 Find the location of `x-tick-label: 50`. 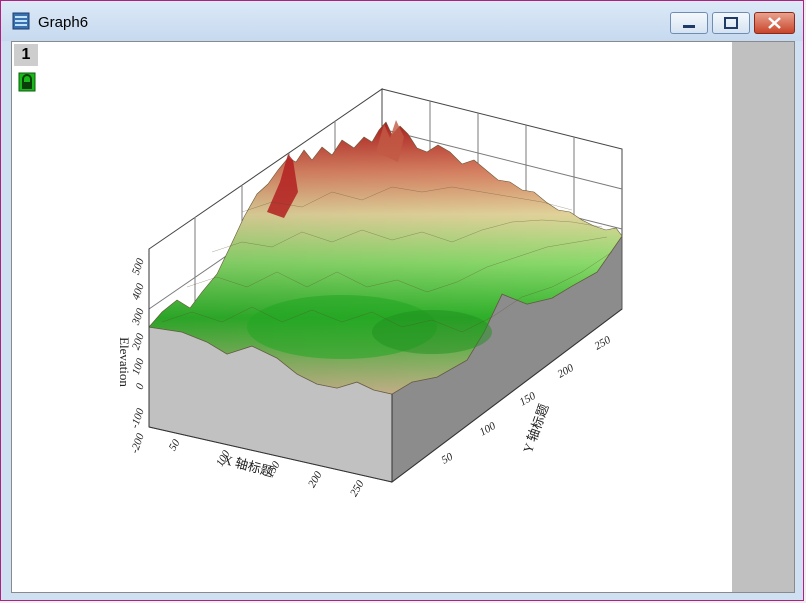

x-tick-label: 50 is located at coordinates (175, 445).